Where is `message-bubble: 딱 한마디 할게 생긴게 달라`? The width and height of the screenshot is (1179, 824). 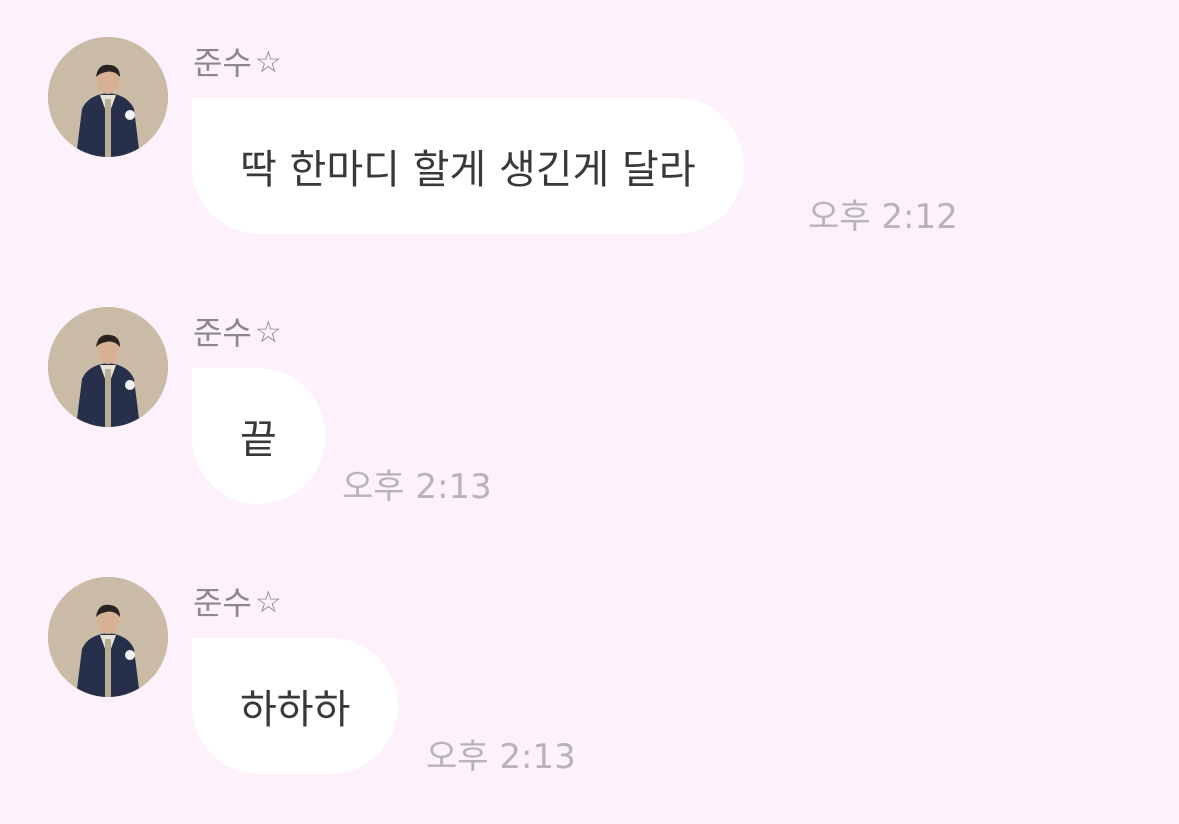
message-bubble: 딱 한마디 할게 생긴게 달라 is located at coordinates (468, 166).